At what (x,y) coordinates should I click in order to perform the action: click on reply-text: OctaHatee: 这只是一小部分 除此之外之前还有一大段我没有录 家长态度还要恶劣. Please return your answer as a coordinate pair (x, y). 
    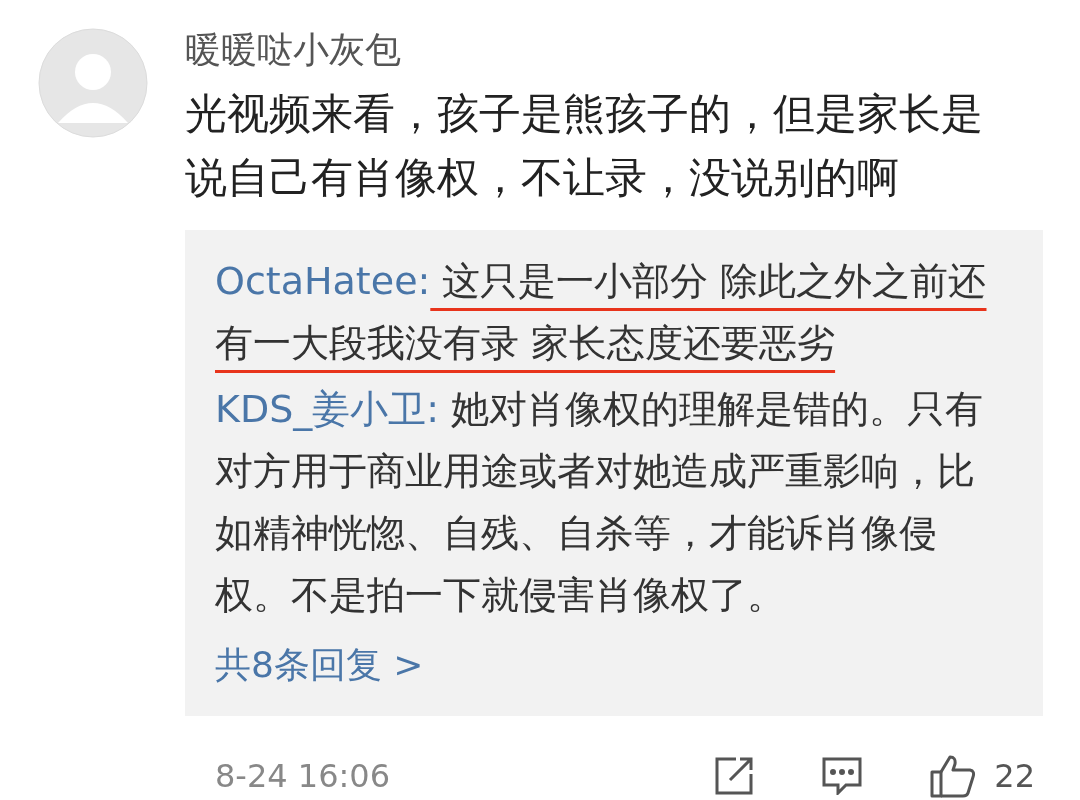
    Looking at the image, I should click on (601, 312).